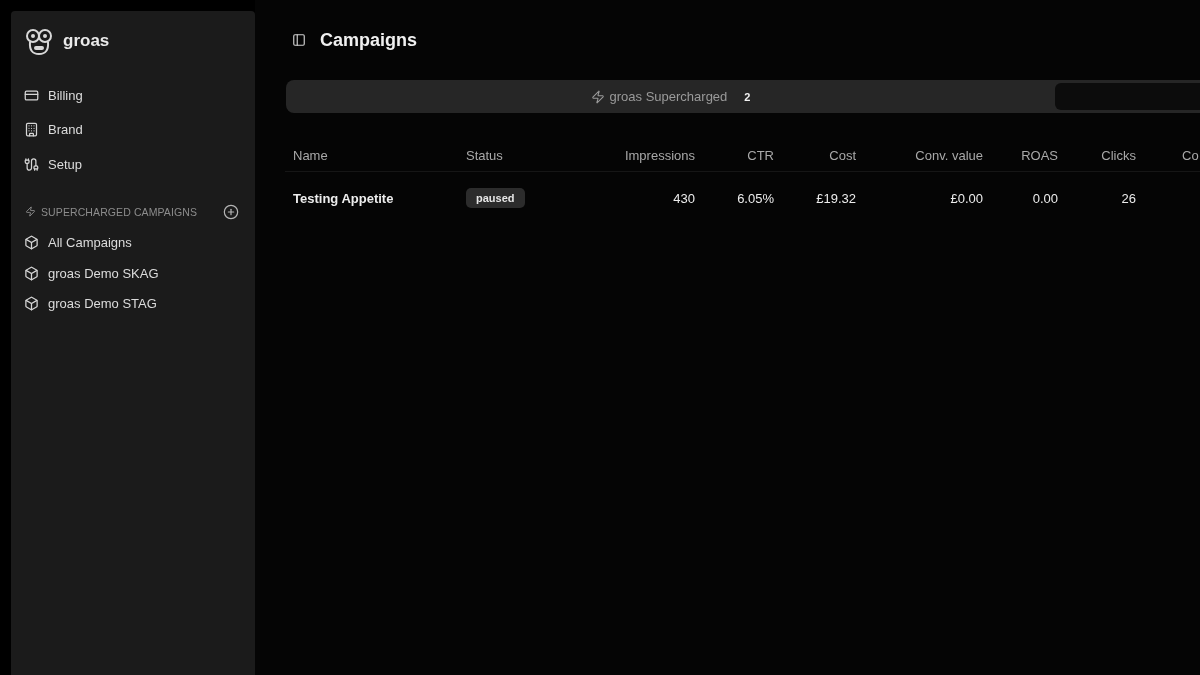 The width and height of the screenshot is (1200, 675). I want to click on credit-card-icon, so click(31, 95).